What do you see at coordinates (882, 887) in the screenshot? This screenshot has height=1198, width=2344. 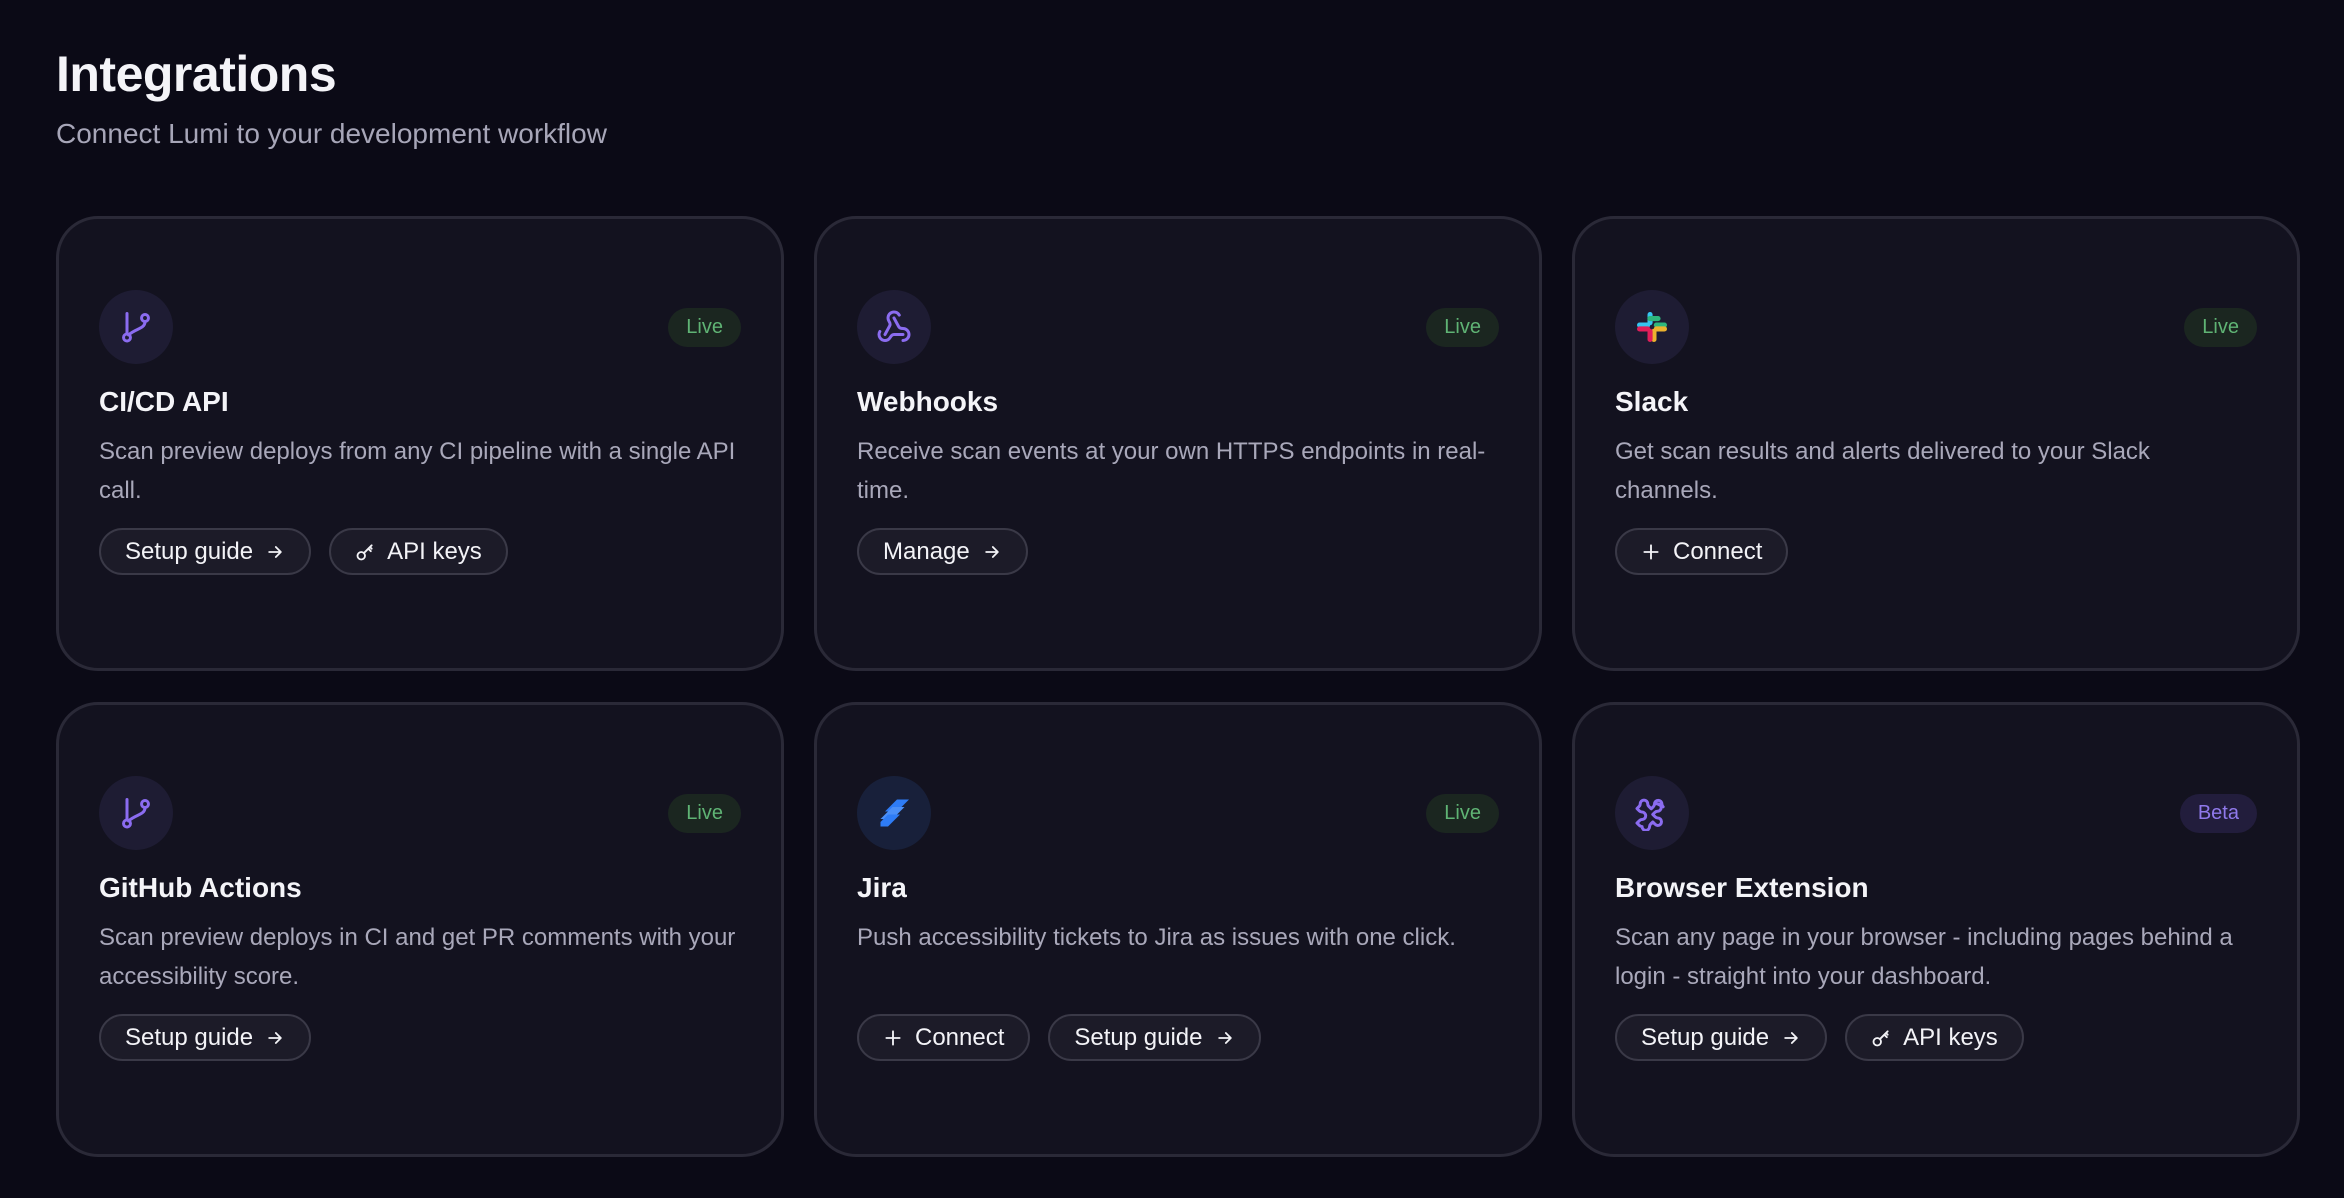 I see `card-title: Jira` at bounding box center [882, 887].